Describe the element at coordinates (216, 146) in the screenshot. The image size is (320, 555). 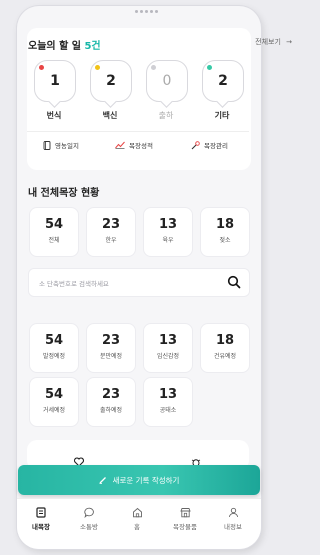
I see `farm-manage-label: 목장관리` at that location.